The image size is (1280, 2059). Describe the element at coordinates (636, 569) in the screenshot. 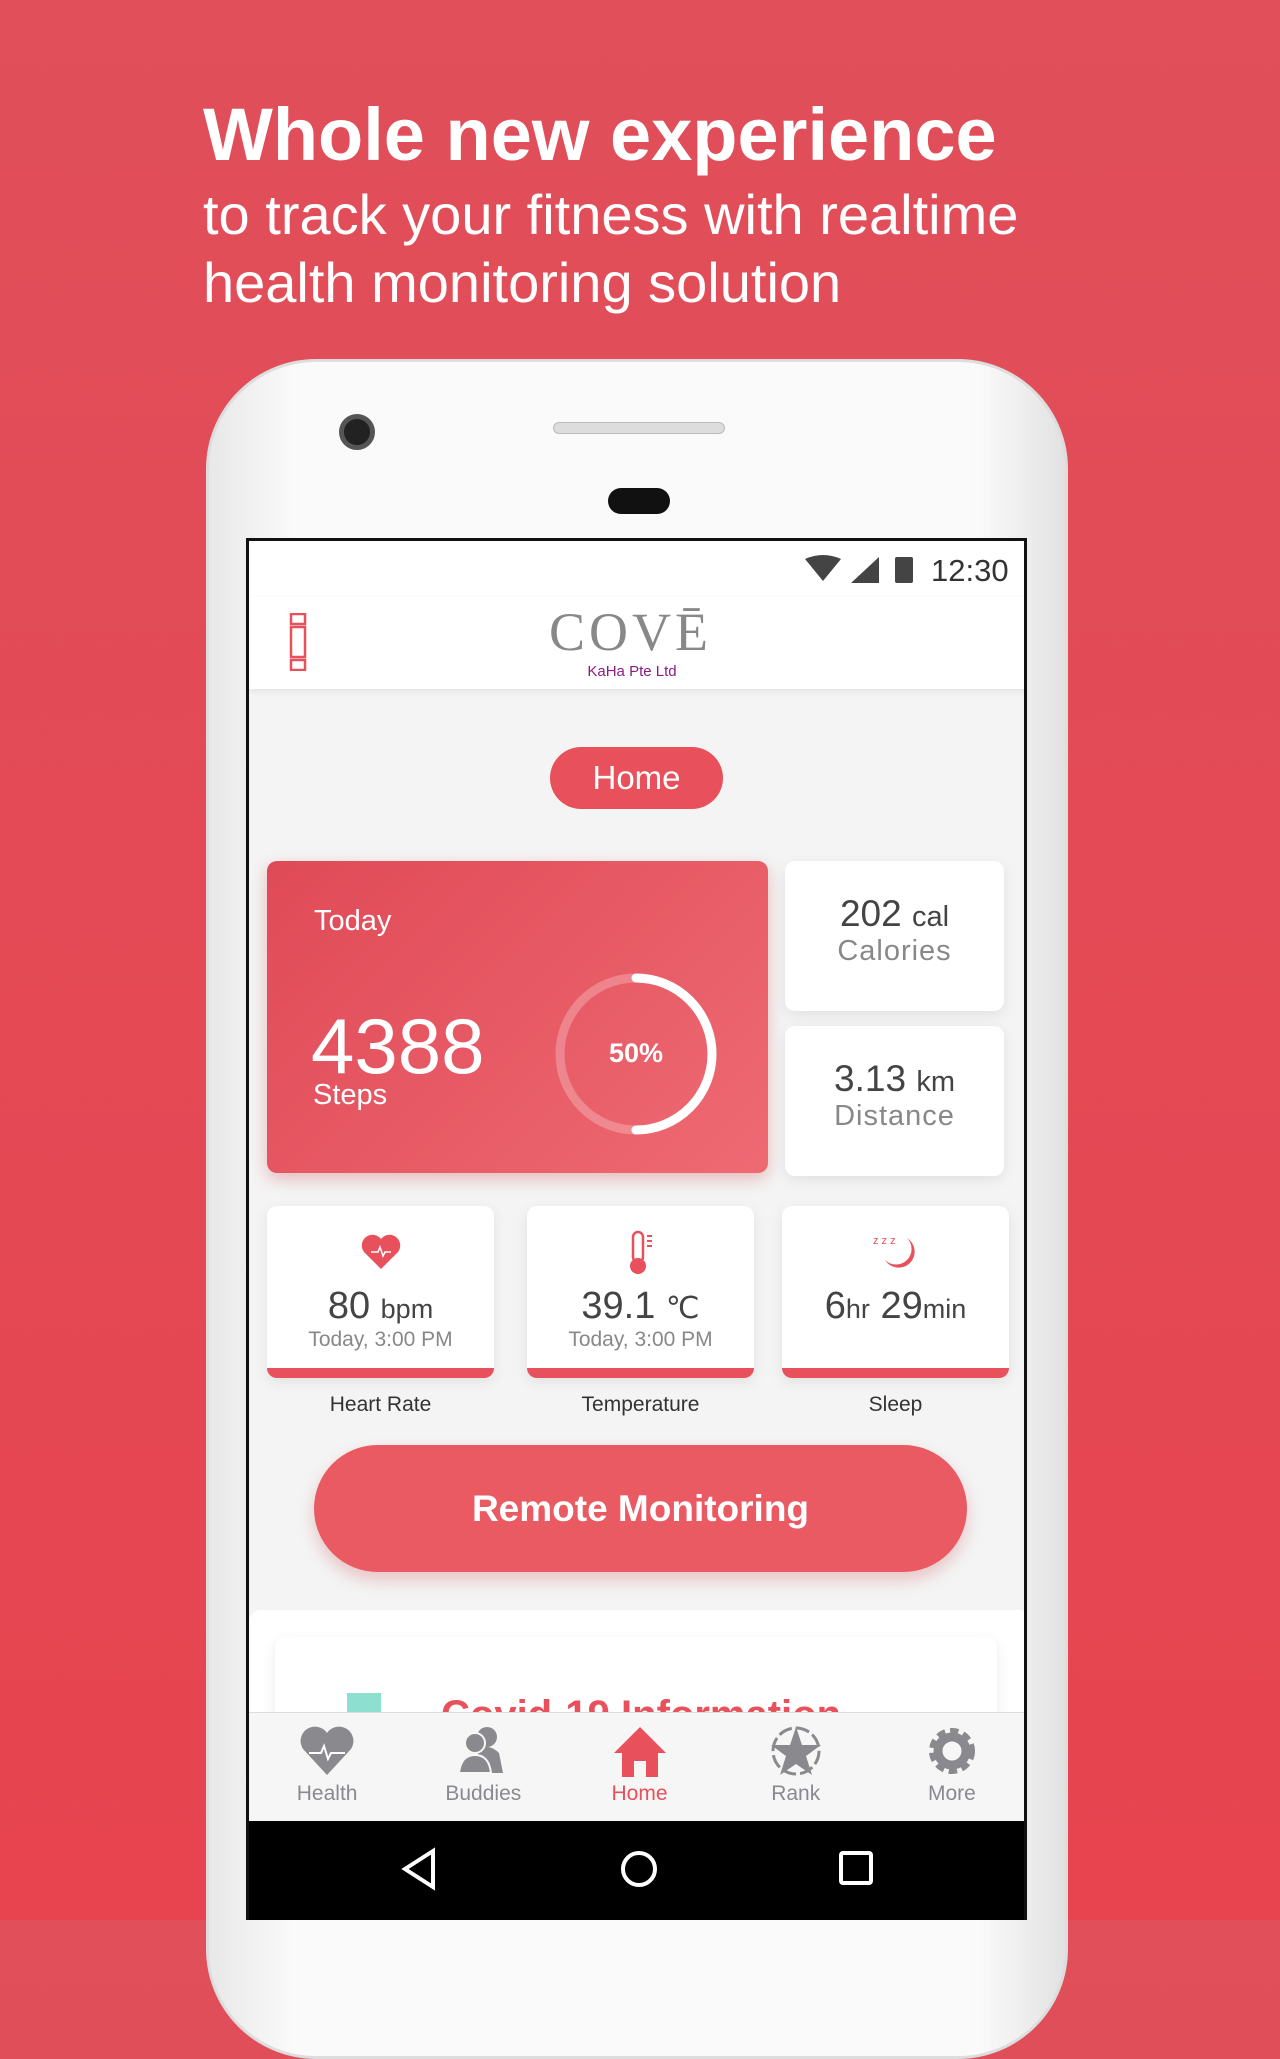

I see `status-bar: 12:30` at that location.